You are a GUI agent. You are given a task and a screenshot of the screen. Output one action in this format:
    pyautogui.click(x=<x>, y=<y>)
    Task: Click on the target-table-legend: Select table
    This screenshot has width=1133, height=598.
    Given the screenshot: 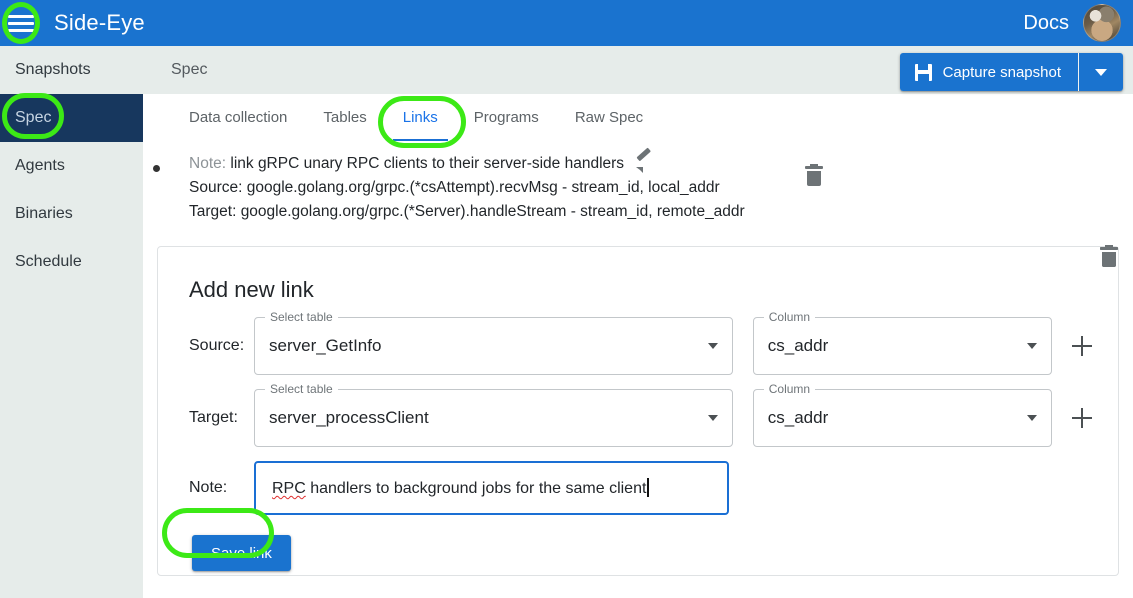 What is the action you would take?
    pyautogui.click(x=301, y=389)
    